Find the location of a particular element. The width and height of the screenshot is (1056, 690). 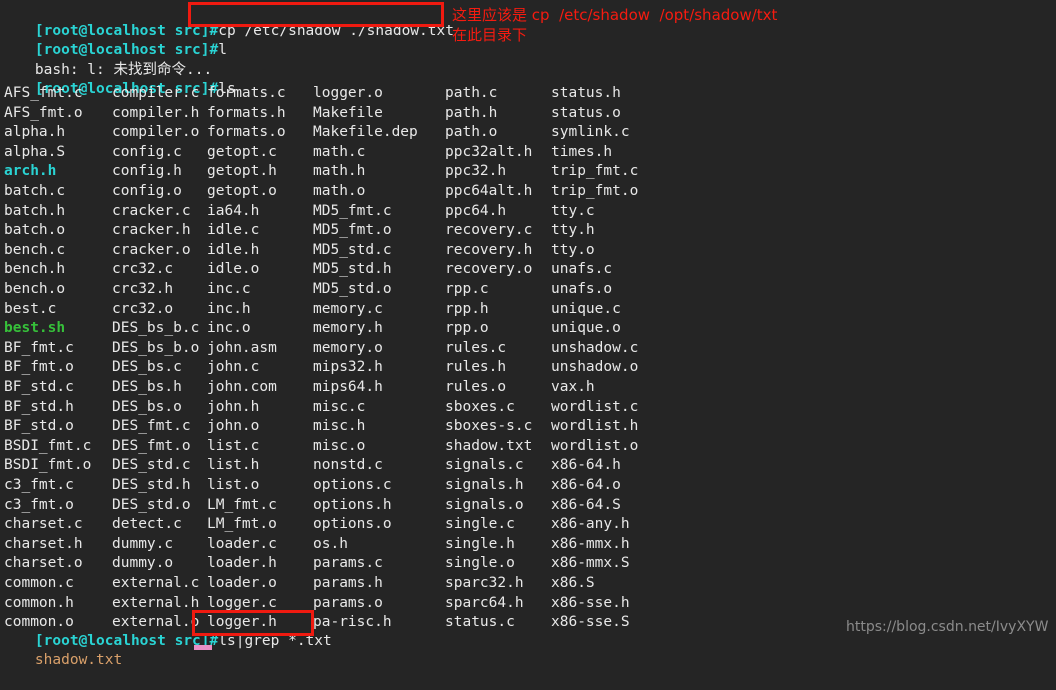

file-entry: loader.c is located at coordinates (242, 543).